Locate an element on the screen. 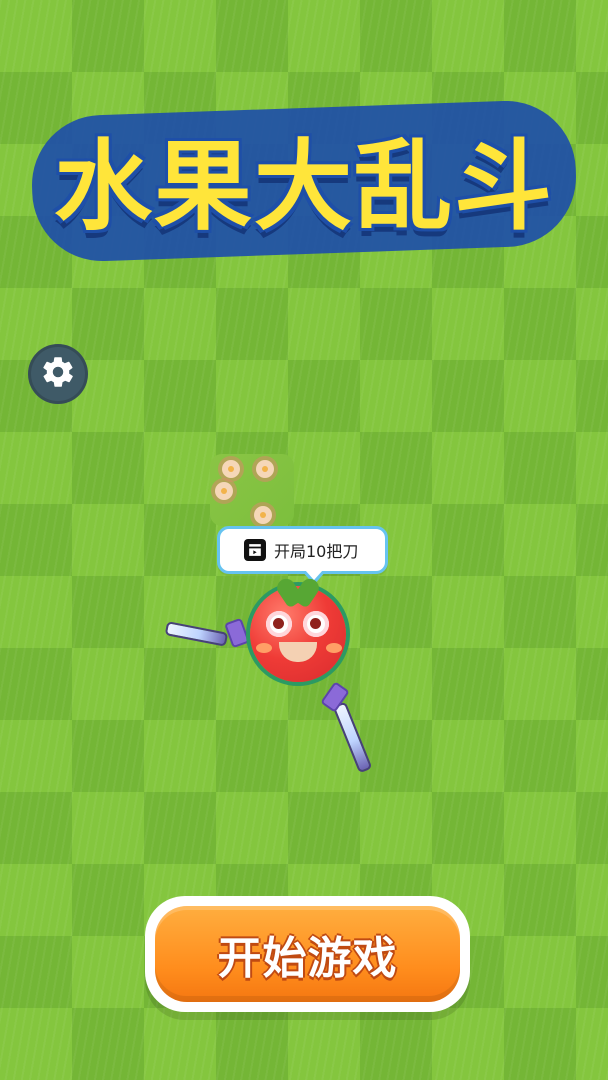 This screenshot has width=608, height=1080. start-game-button-face: 开始游戏 is located at coordinates (307, 954).